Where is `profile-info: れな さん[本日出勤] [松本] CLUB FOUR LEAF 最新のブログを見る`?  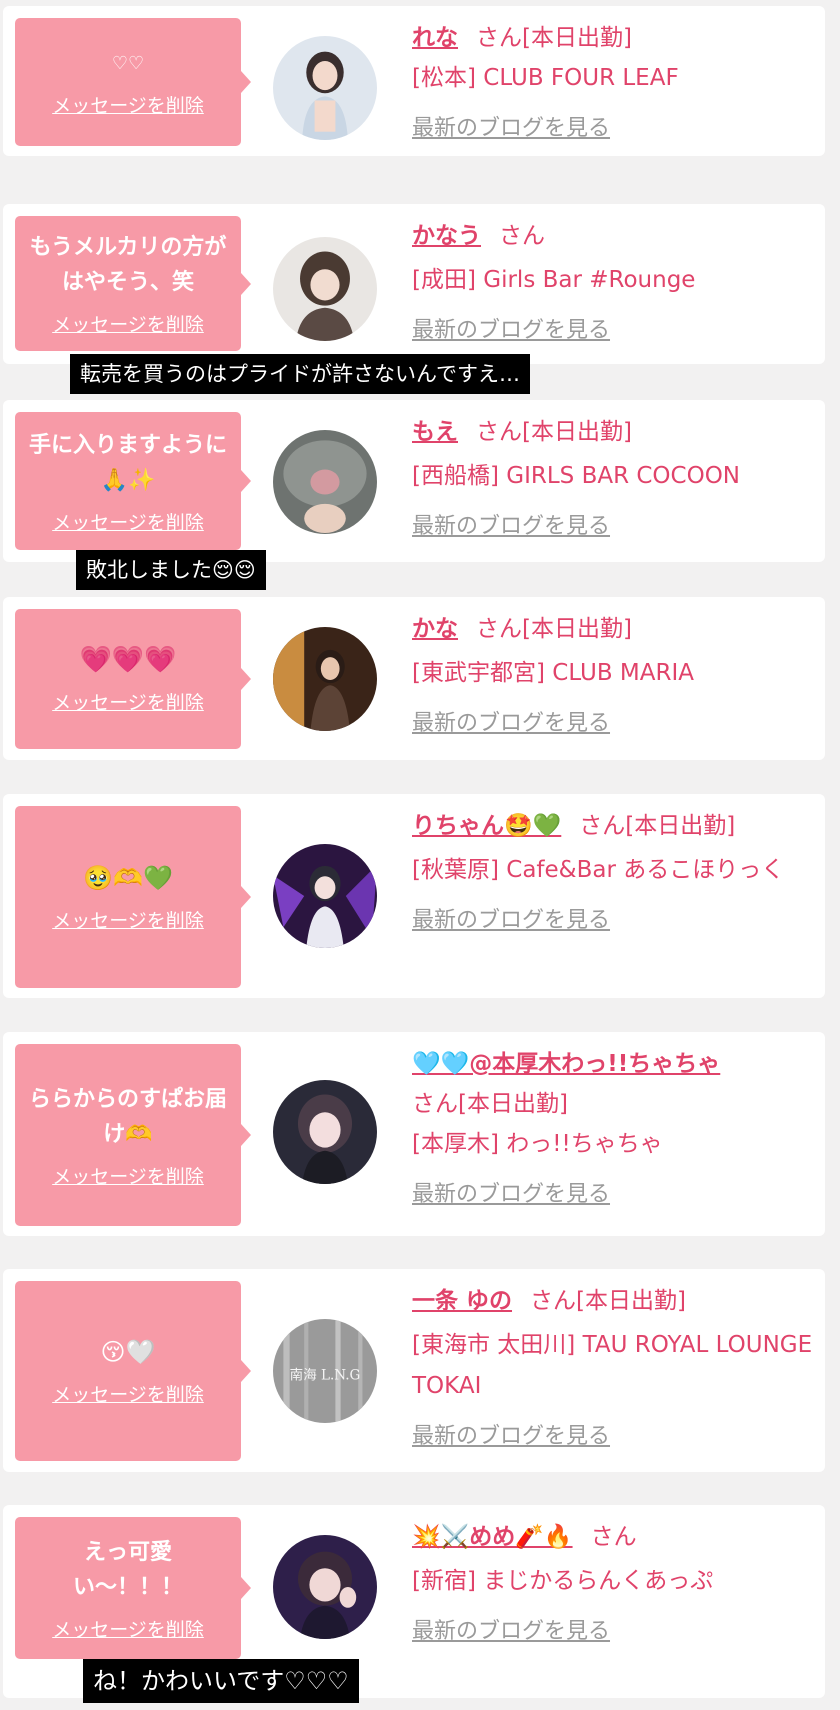
profile-info: れな さん[本日出勤] [松本] CLUB FOUR LEAF 最新のブログを見る is located at coordinates (617, 83).